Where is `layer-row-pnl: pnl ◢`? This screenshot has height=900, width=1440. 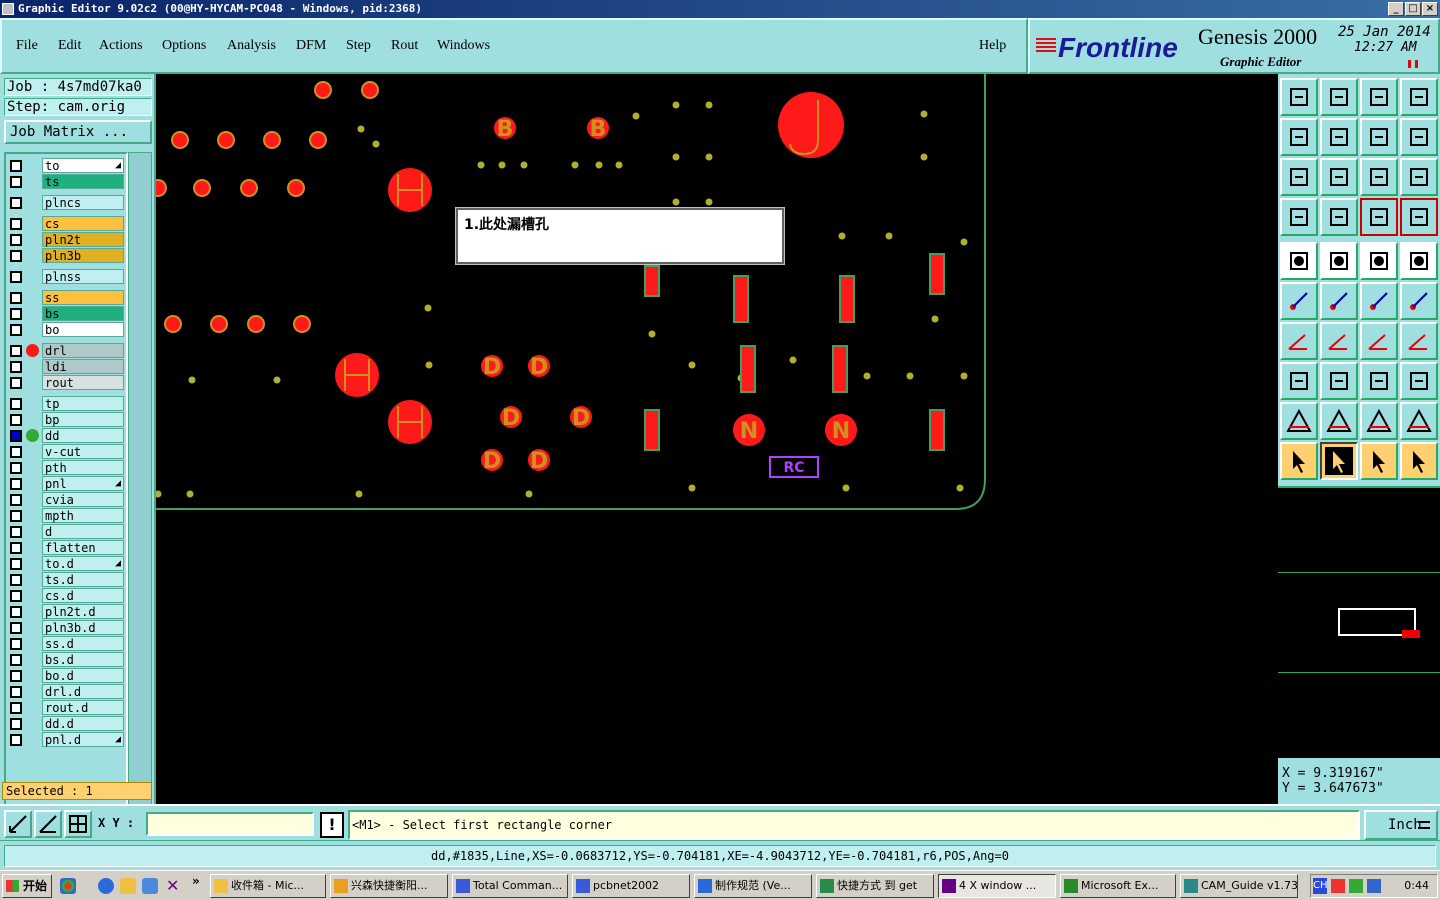
layer-row-pnl: pnl ◢ is located at coordinates (66, 483).